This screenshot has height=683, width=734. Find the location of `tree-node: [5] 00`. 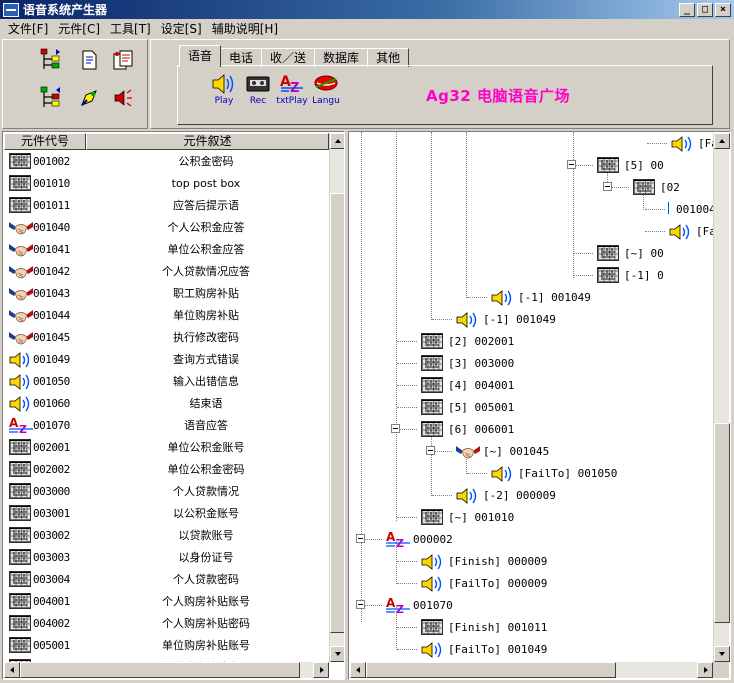

tree-node: [5] 00 is located at coordinates (629, 165).